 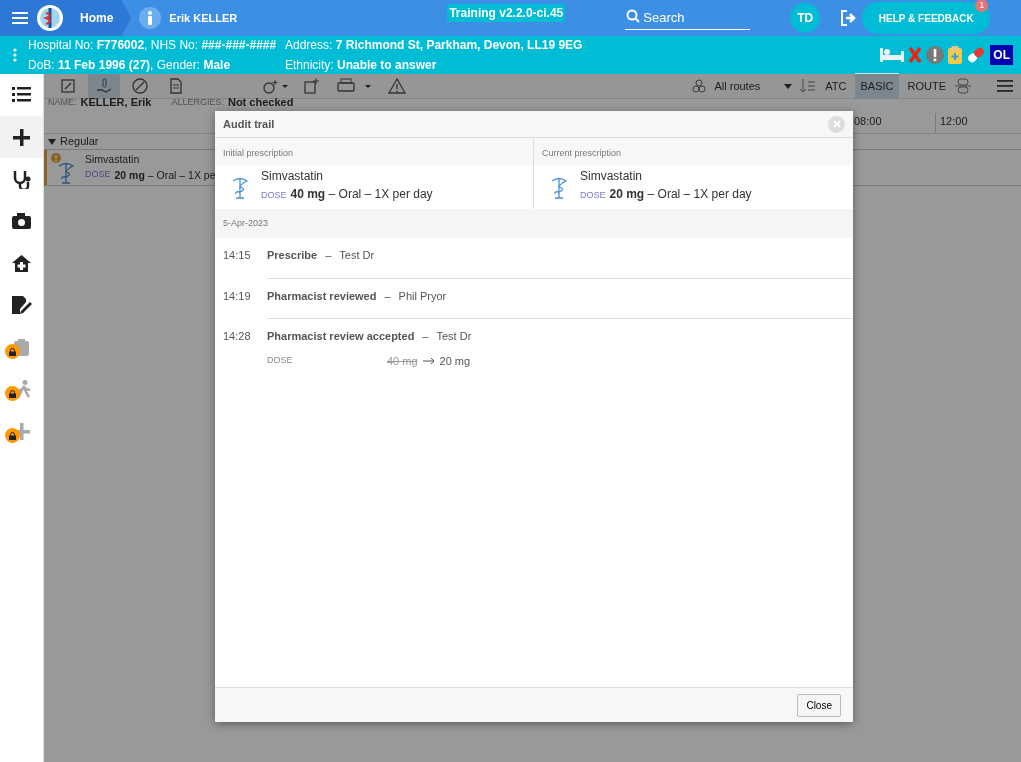 I want to click on column-header: Current prescription, so click(x=693, y=151).